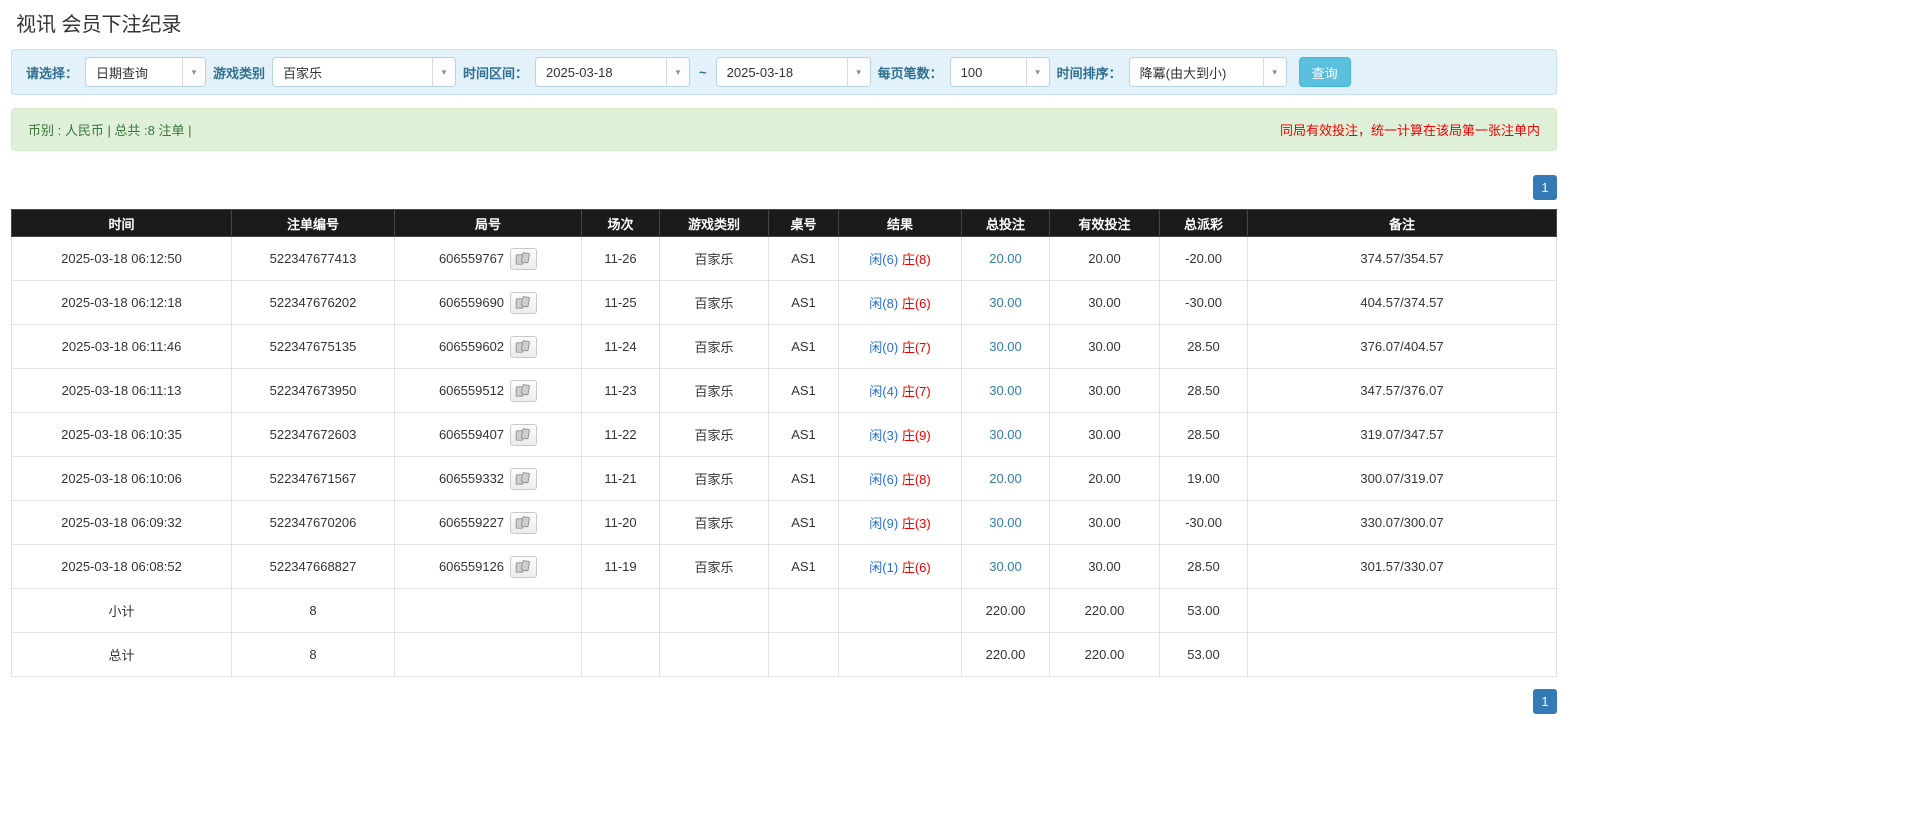 This screenshot has height=815, width=1919. I want to click on date-from-select: 2025-03-18 ▾, so click(613, 72).